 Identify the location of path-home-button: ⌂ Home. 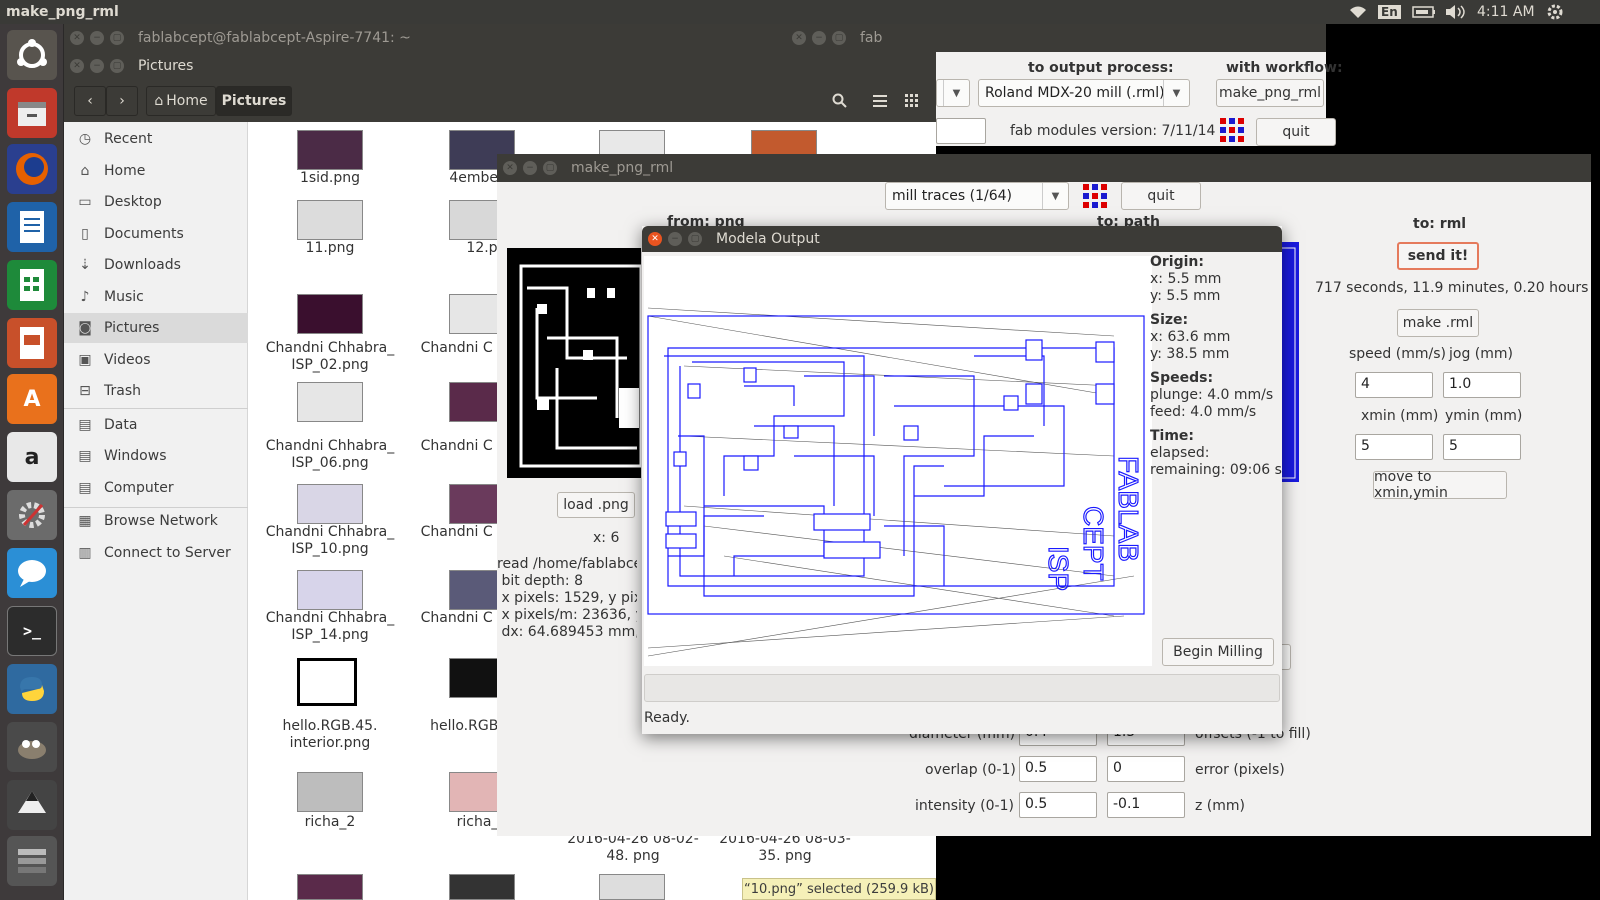
(181, 101).